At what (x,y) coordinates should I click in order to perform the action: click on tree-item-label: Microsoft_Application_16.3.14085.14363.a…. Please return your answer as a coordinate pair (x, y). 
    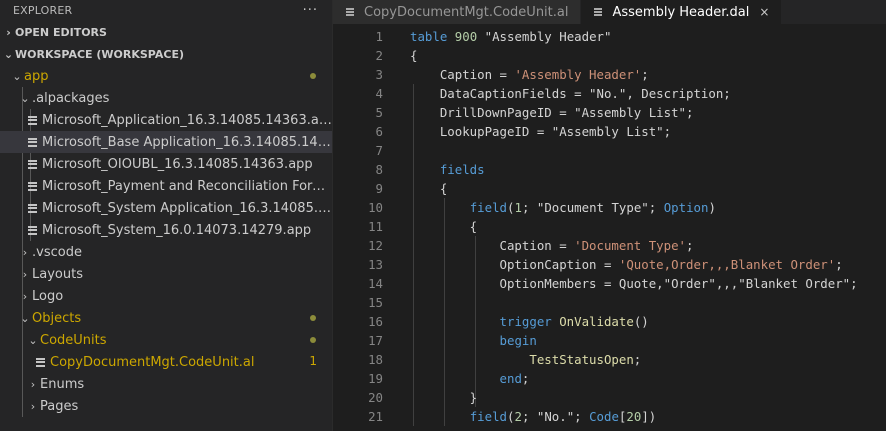
    Looking at the image, I should click on (187, 120).